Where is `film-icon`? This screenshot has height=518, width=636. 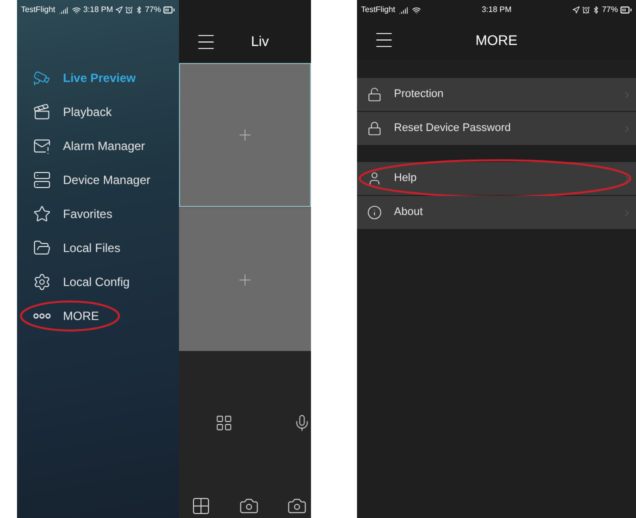
film-icon is located at coordinates (42, 112).